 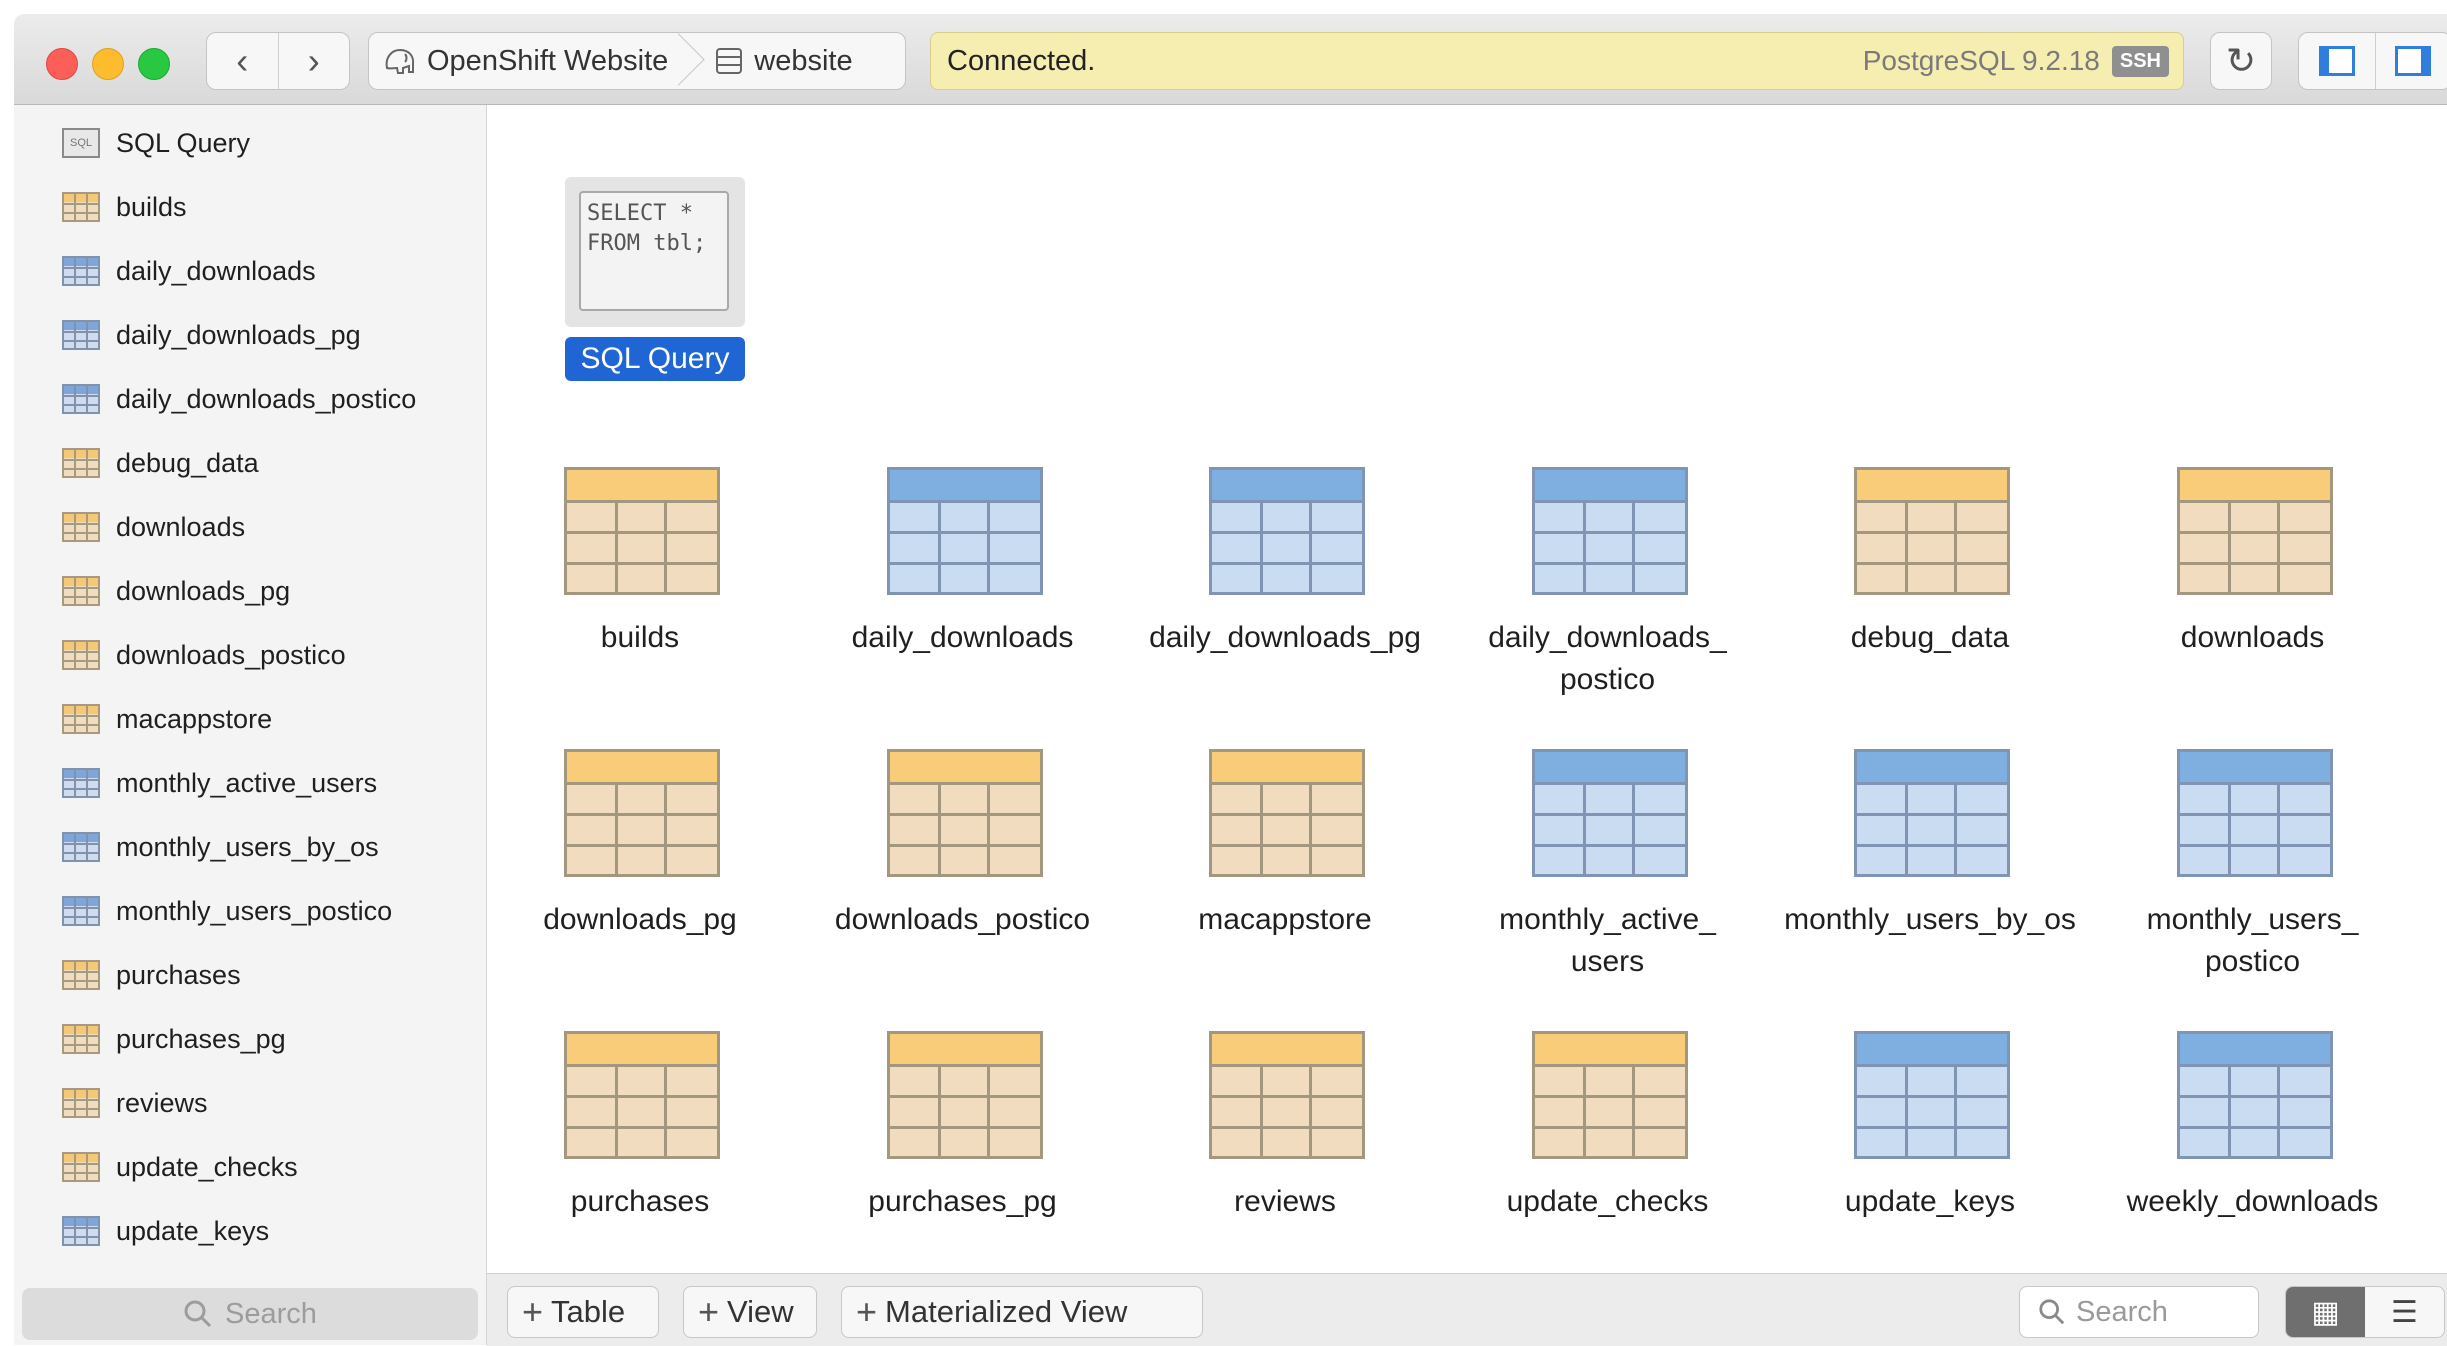 I want to click on table-tile: daily_downloads, so click(x=963, y=552).